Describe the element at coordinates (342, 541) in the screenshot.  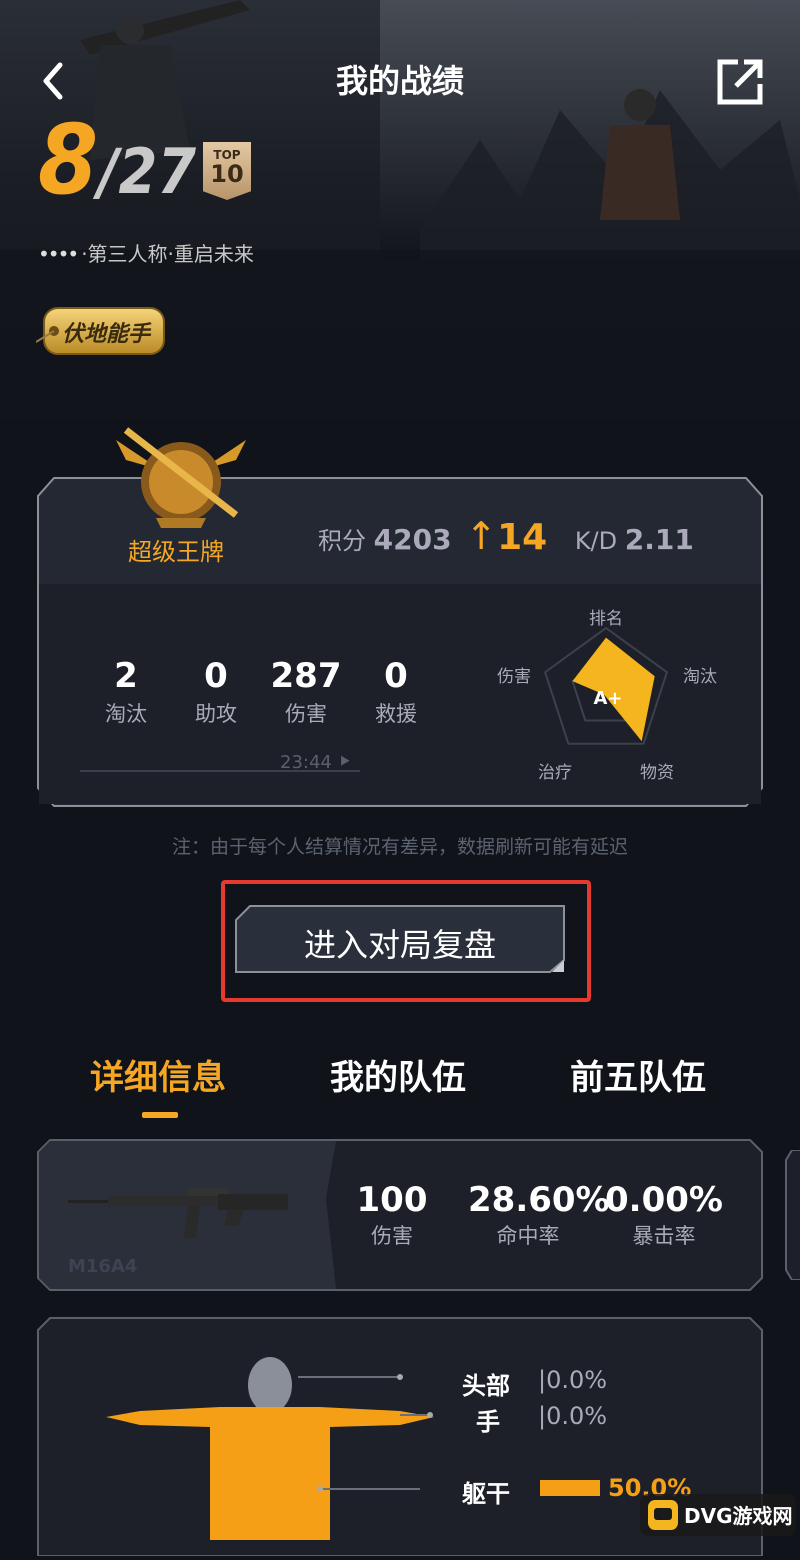
I see `score-label: 积分` at that location.